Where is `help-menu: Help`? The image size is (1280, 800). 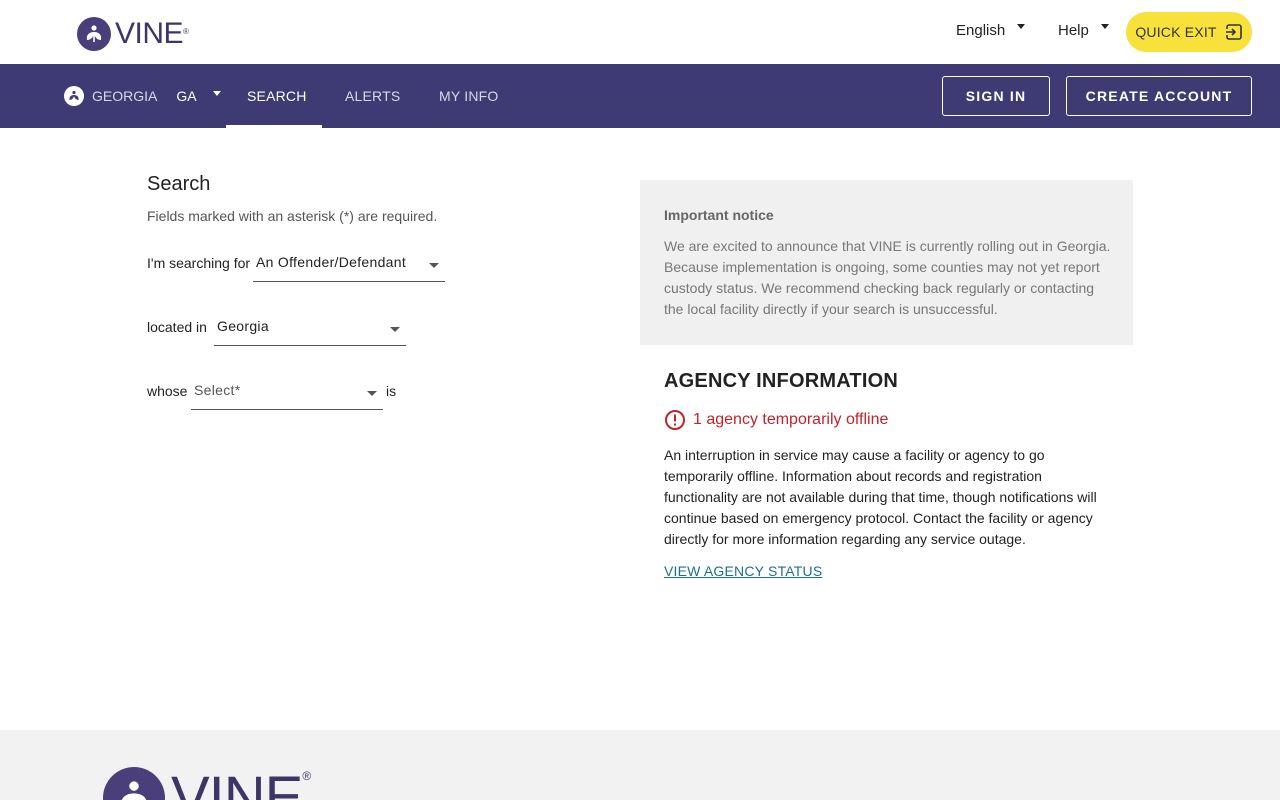 help-menu: Help is located at coordinates (1083, 30).